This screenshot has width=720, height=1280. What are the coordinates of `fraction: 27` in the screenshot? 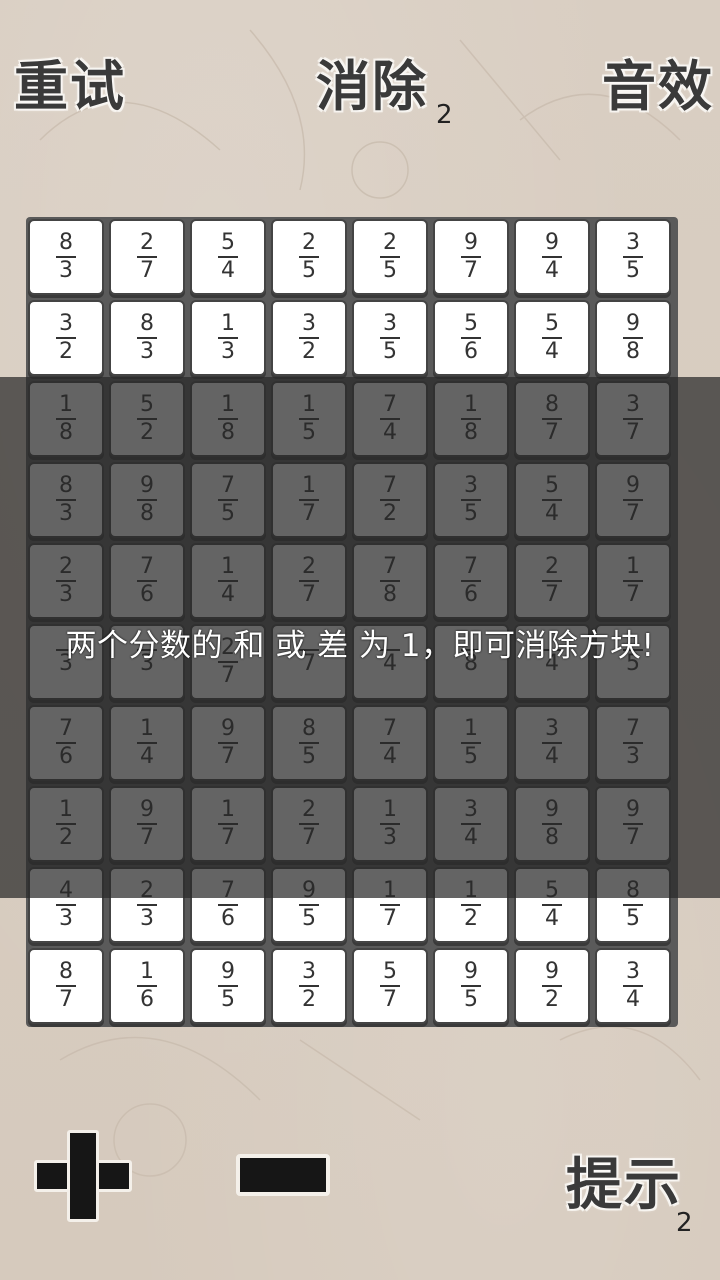 It's located at (147, 257).